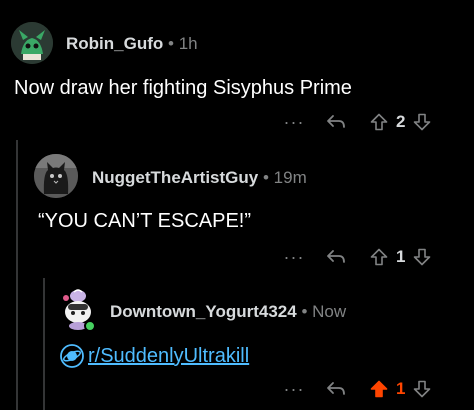  Describe the element at coordinates (290, 177) in the screenshot. I see `comment-2-timestamp: 19m` at that location.